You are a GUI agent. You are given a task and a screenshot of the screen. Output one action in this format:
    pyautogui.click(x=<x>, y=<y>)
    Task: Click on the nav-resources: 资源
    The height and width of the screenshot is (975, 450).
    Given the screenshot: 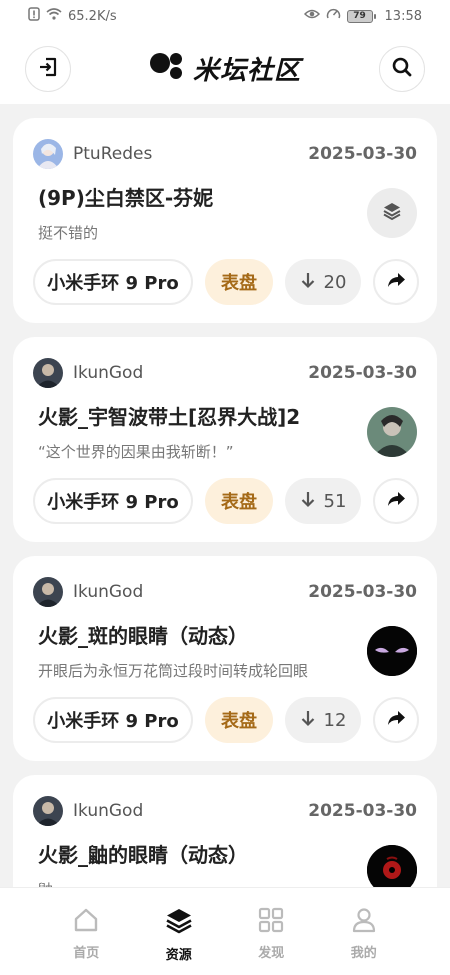 What is the action you would take?
    pyautogui.click(x=179, y=931)
    